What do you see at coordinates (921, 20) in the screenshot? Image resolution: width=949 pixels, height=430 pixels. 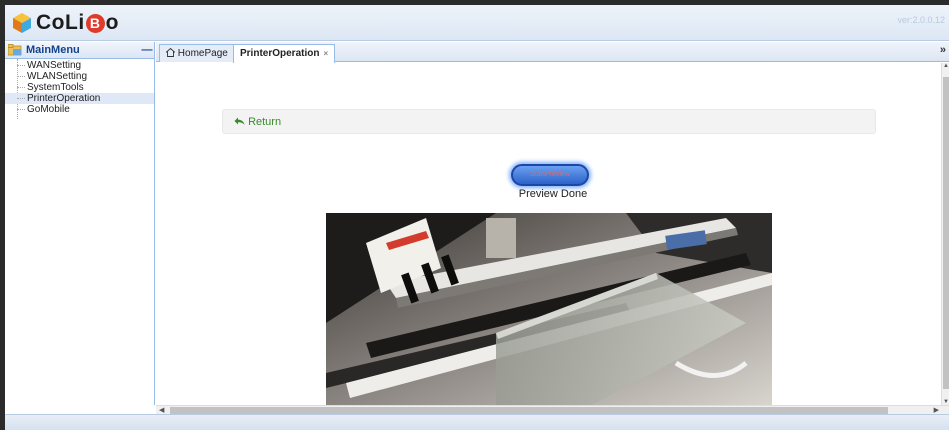 I see `version-label: ver:2.0.0.12` at bounding box center [921, 20].